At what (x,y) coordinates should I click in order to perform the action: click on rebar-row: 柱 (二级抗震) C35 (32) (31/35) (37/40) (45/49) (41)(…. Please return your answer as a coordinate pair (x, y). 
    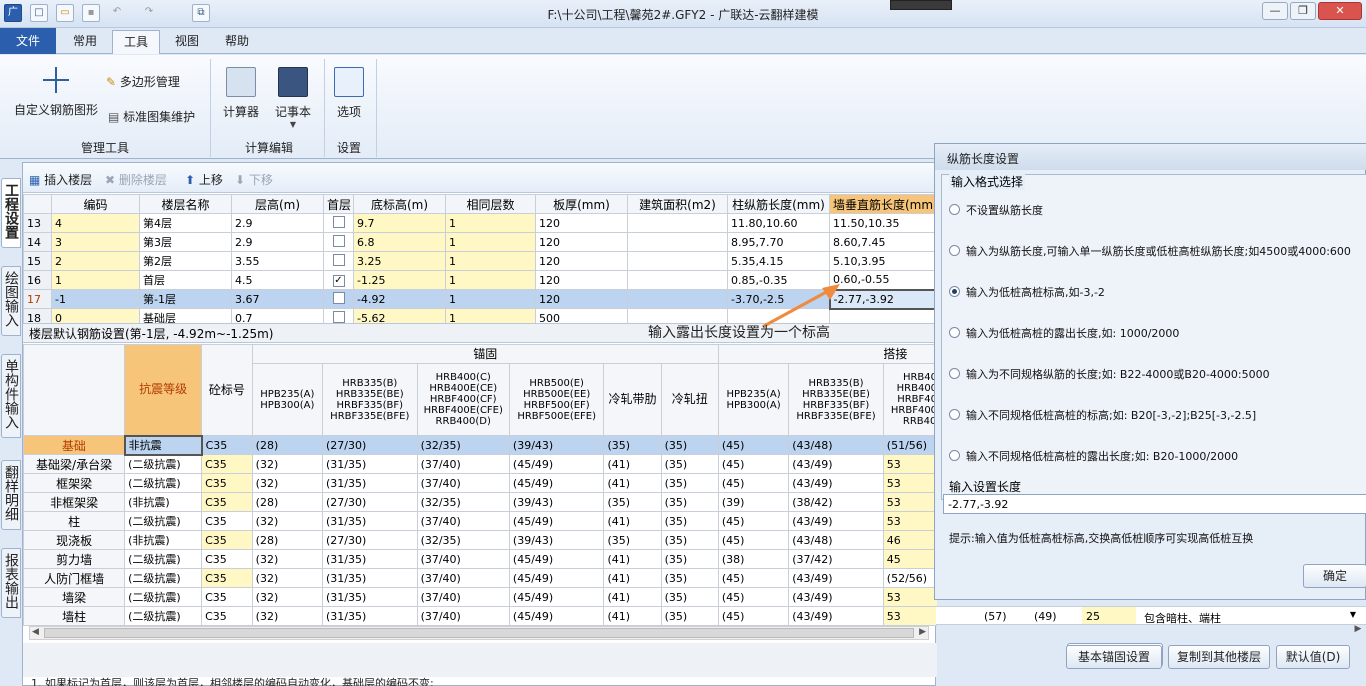
    Looking at the image, I should click on (480, 521).